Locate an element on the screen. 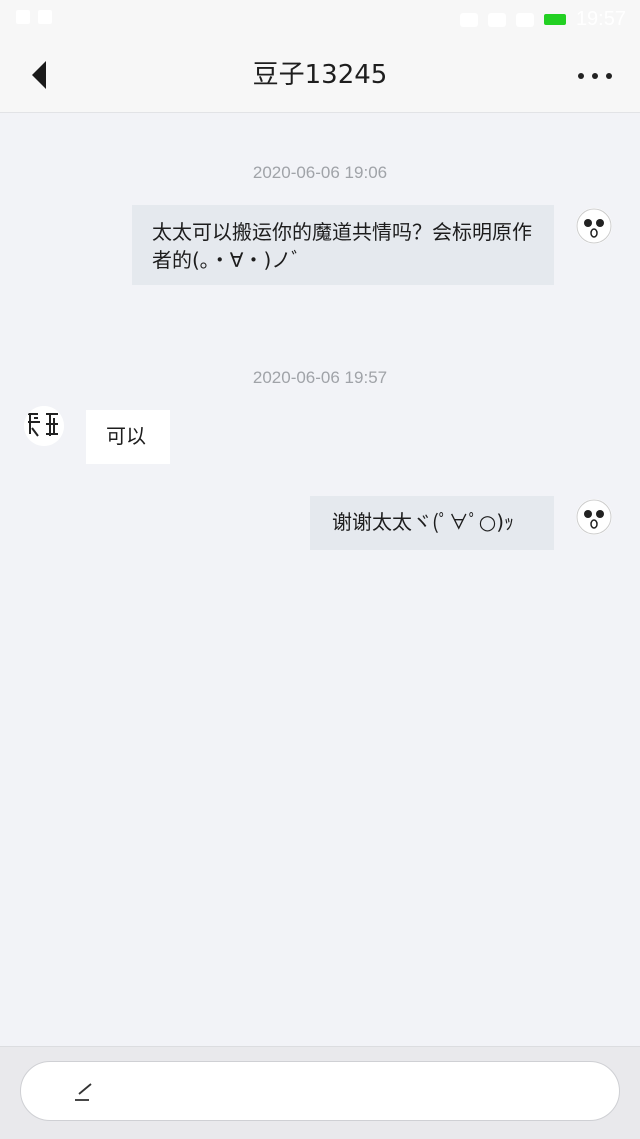 This screenshot has width=640, height=1139. alarm-icon is located at coordinates (468, 19).